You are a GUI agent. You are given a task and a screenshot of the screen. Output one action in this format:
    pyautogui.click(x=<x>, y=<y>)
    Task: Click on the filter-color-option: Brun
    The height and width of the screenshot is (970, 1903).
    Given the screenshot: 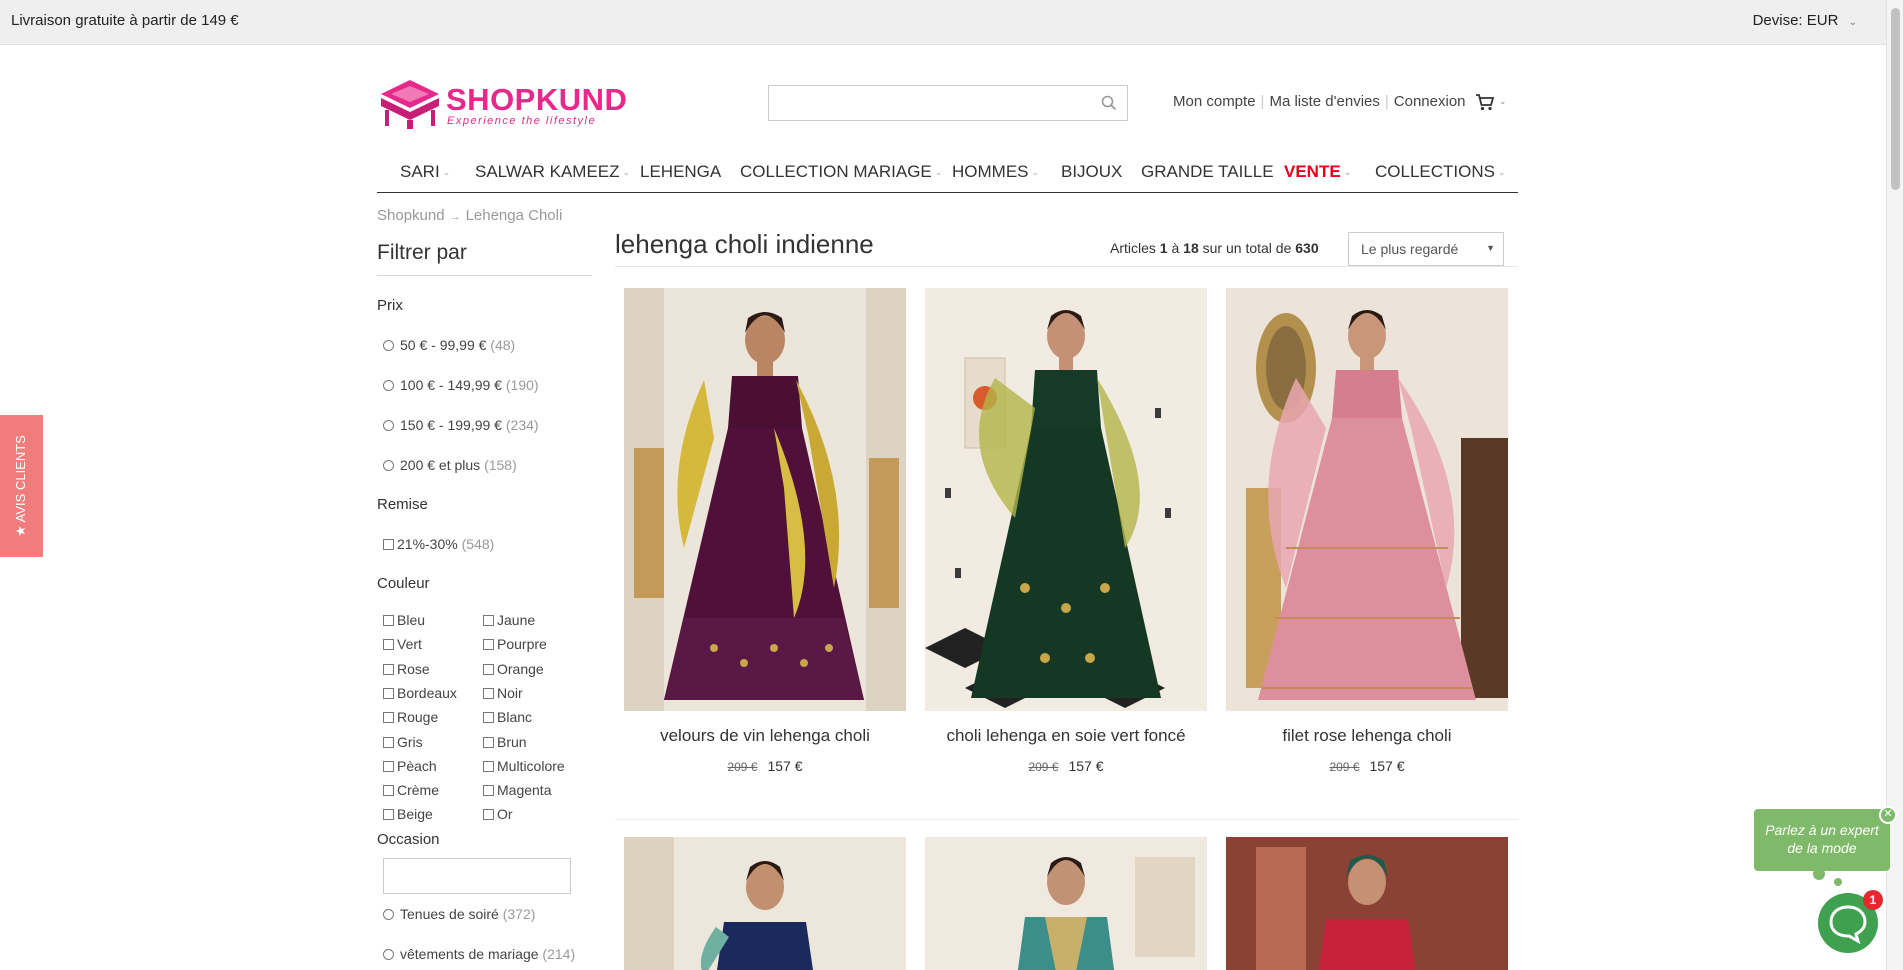 What is the action you would take?
    pyautogui.click(x=505, y=742)
    